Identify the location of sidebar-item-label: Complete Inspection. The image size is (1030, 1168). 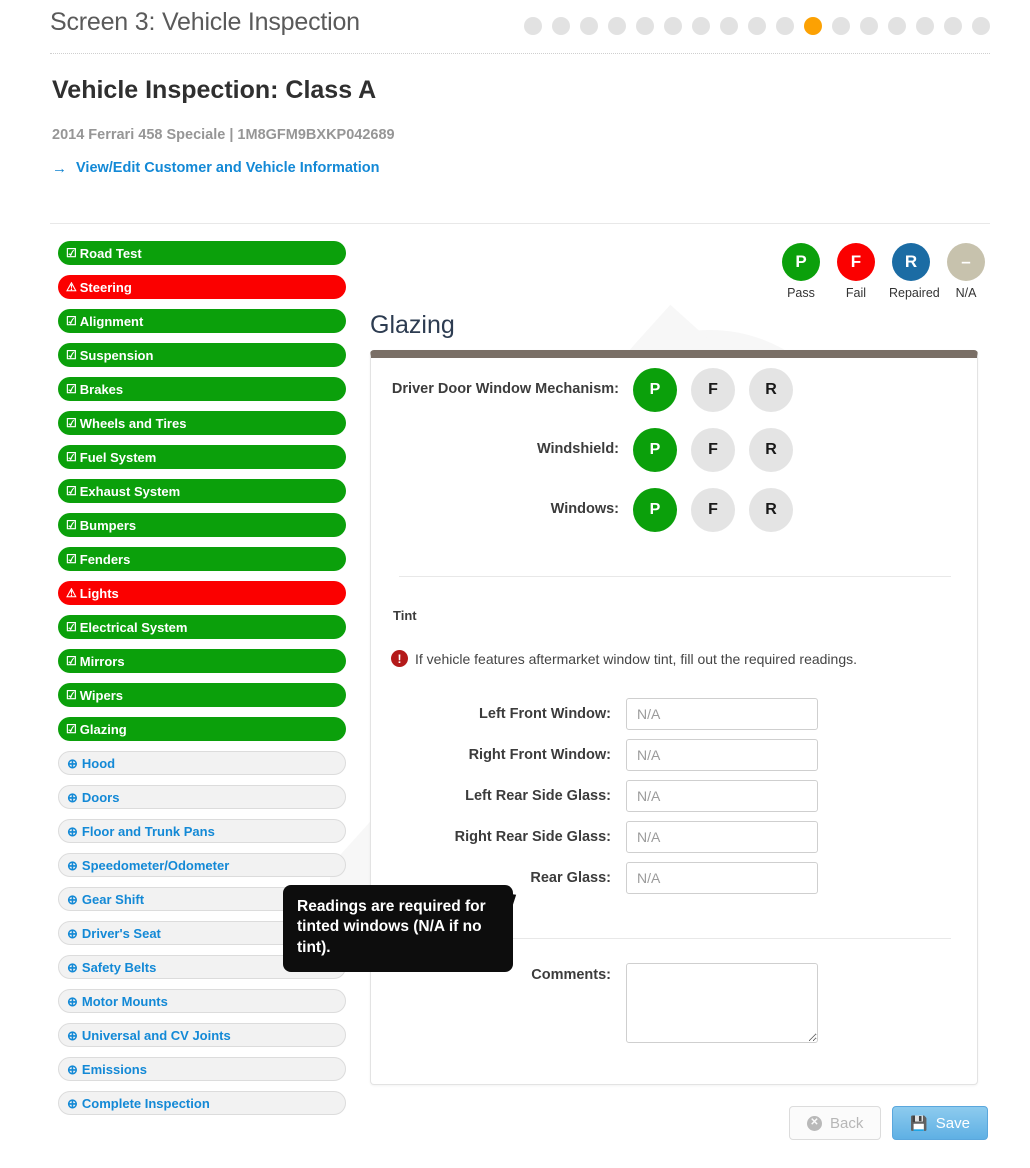
(145, 1103).